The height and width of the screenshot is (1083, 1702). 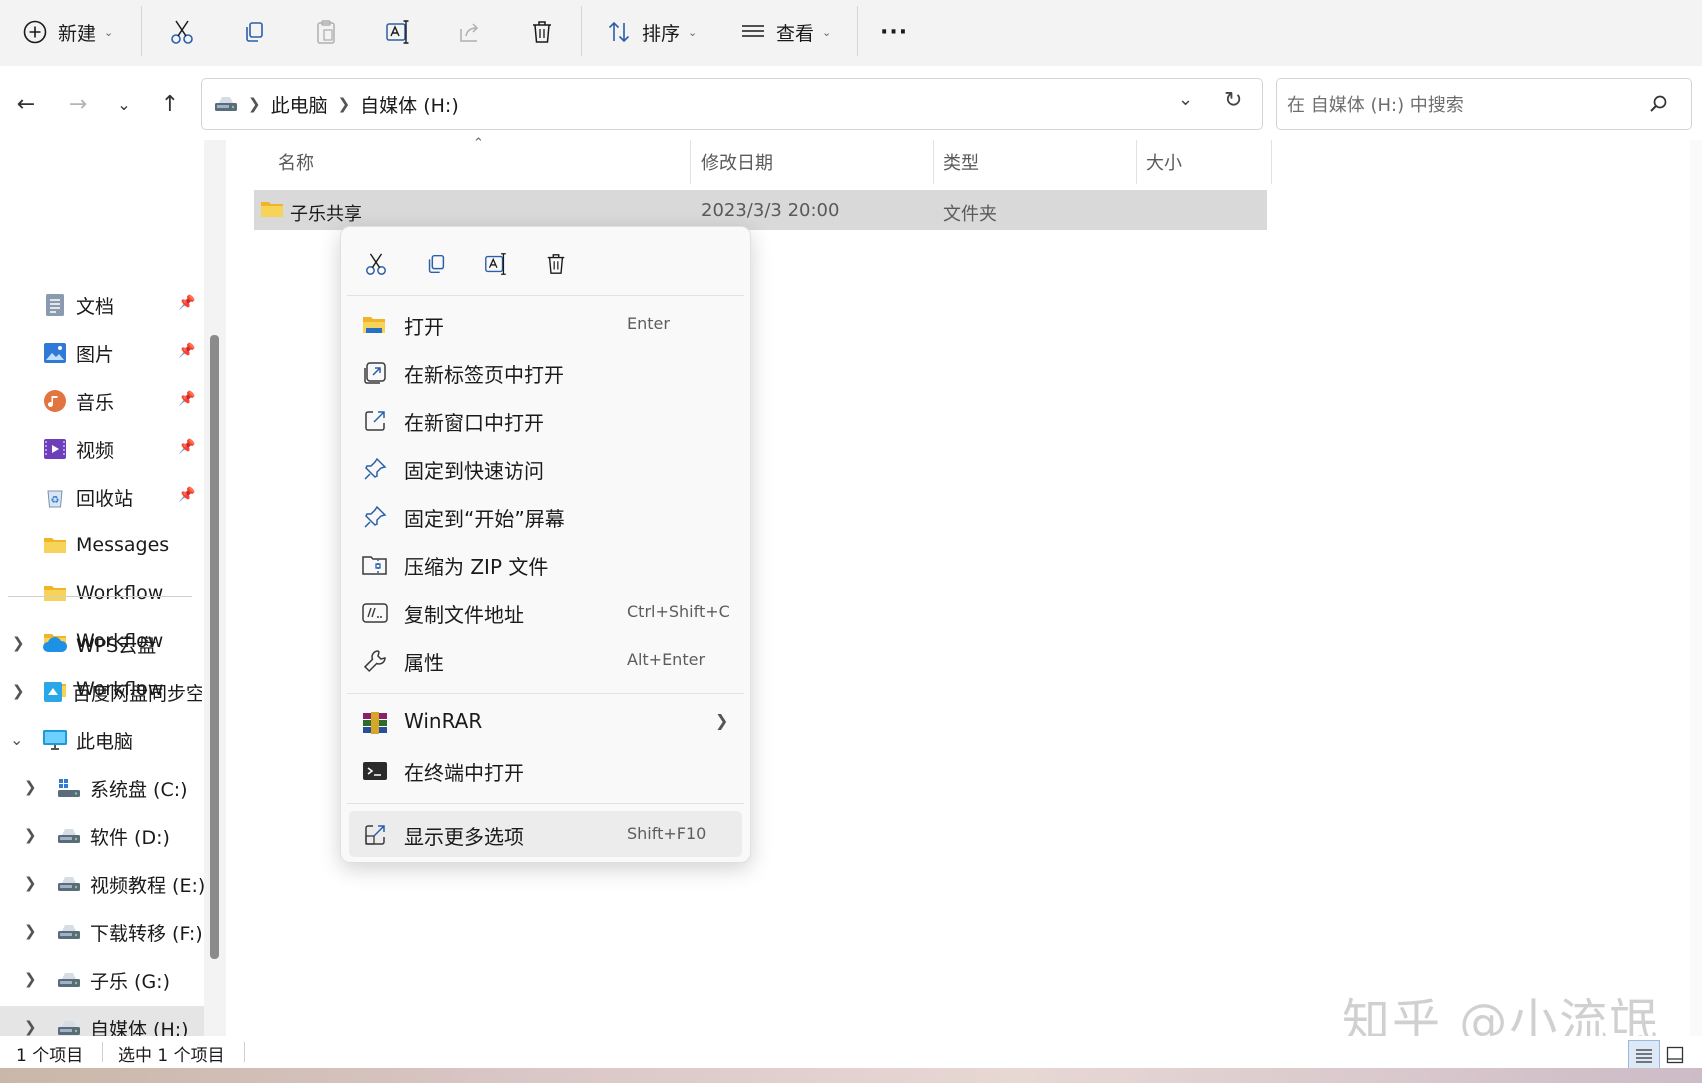 What do you see at coordinates (26, 104) in the screenshot?
I see `back-button: ←` at bounding box center [26, 104].